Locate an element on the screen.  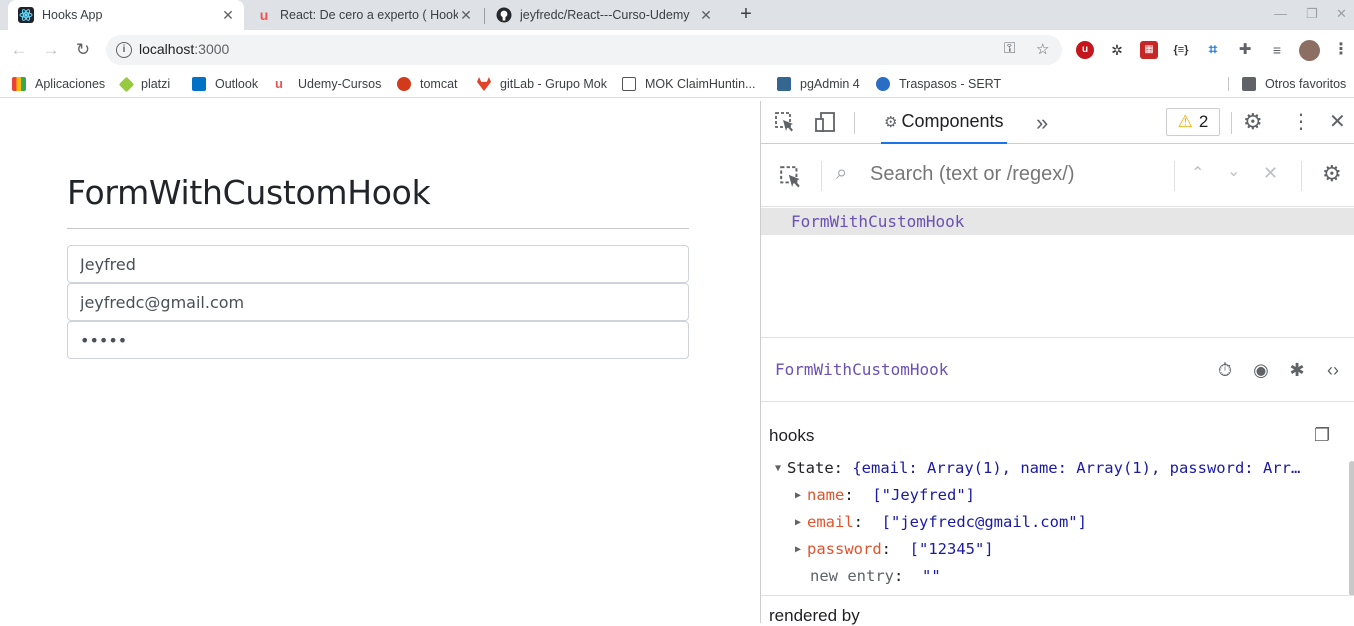
toolbar-divider is located at coordinates (1231, 123).